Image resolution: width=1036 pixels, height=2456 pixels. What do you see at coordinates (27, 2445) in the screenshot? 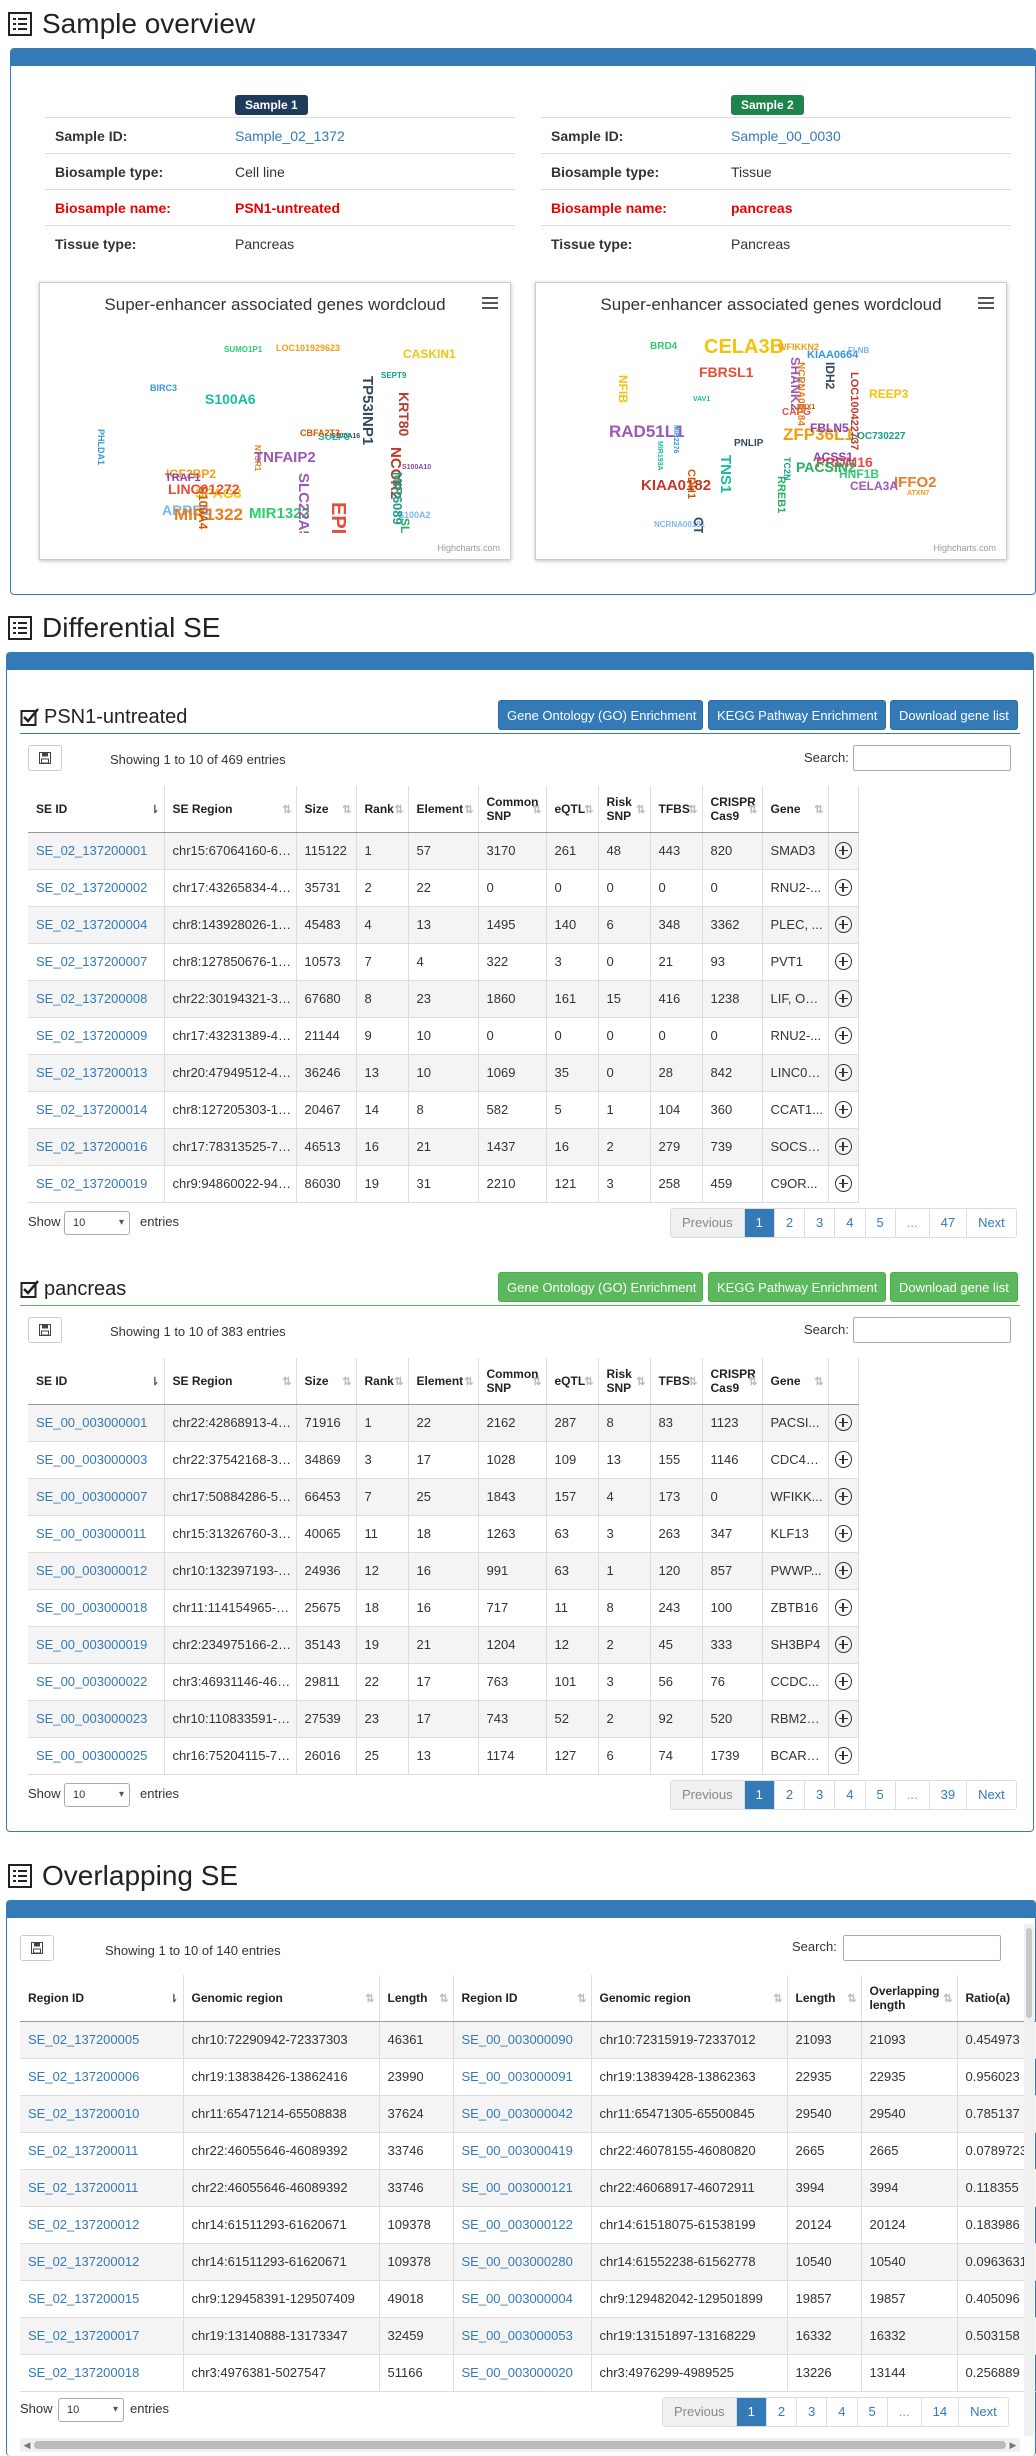
I see `scroll-left-icon: ◀` at bounding box center [27, 2445].